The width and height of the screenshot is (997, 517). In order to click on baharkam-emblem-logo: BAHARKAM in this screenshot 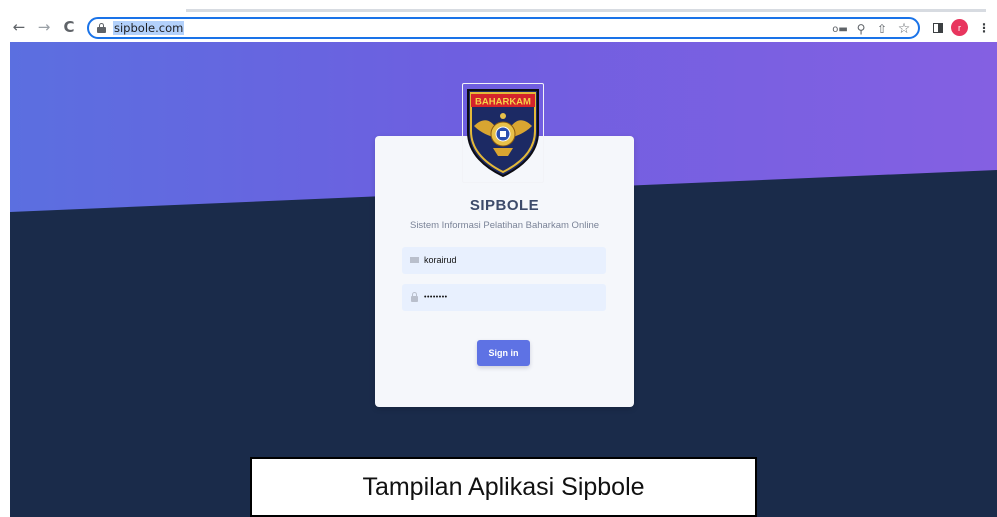, I will do `click(503, 133)`.